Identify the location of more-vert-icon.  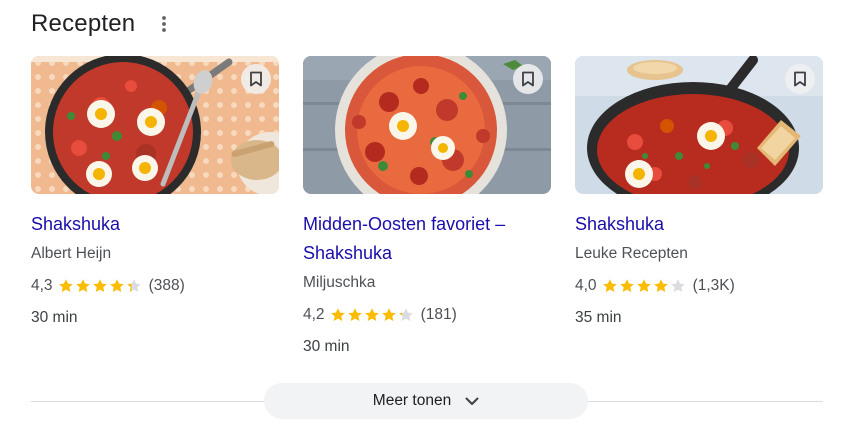
(164, 24).